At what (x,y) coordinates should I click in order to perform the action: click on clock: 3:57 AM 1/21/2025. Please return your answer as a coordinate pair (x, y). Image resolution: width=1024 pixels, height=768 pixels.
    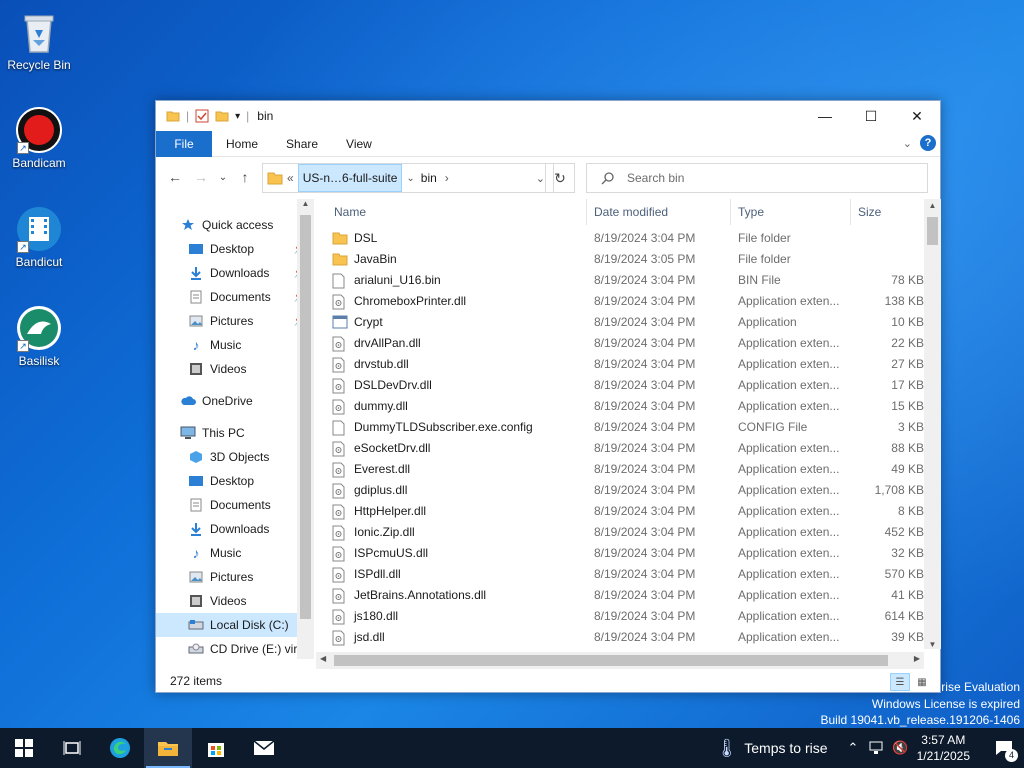
    Looking at the image, I should click on (943, 748).